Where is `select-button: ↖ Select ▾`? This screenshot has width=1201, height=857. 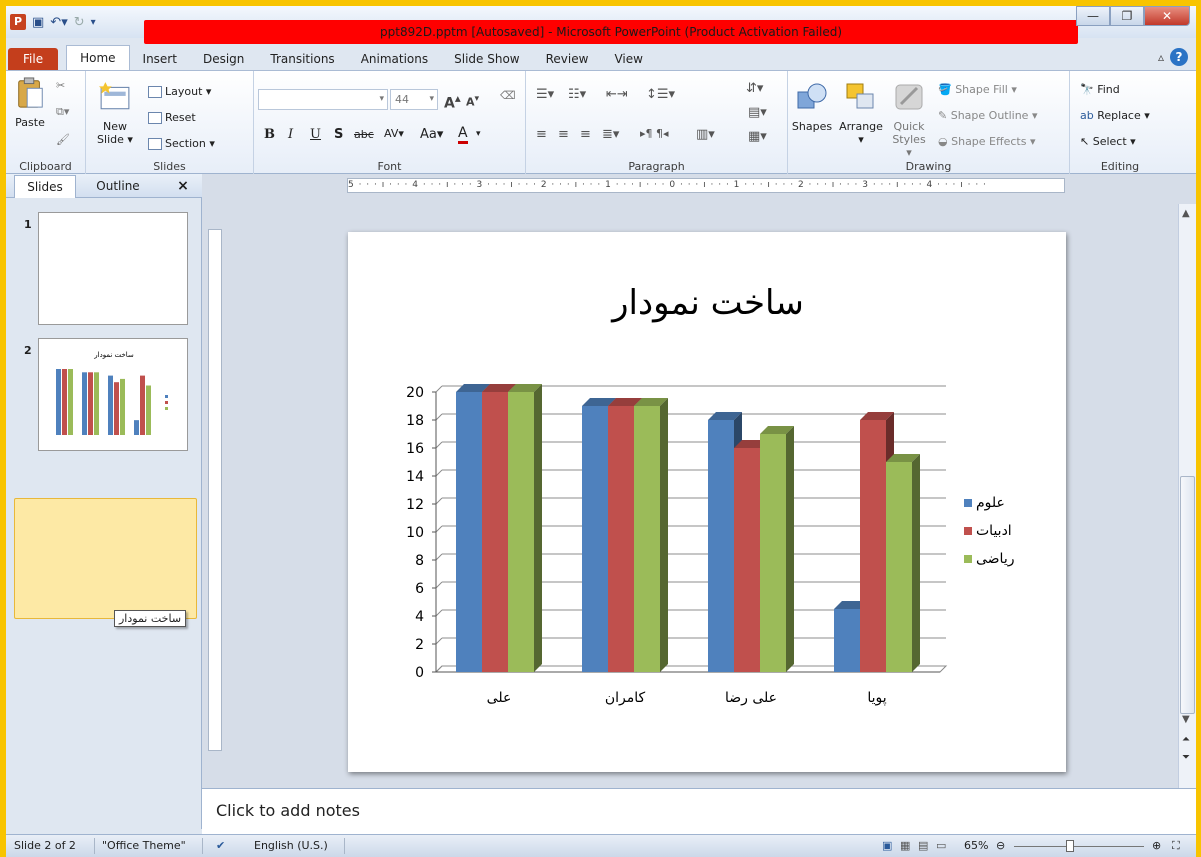 select-button: ↖ Select ▾ is located at coordinates (1108, 141).